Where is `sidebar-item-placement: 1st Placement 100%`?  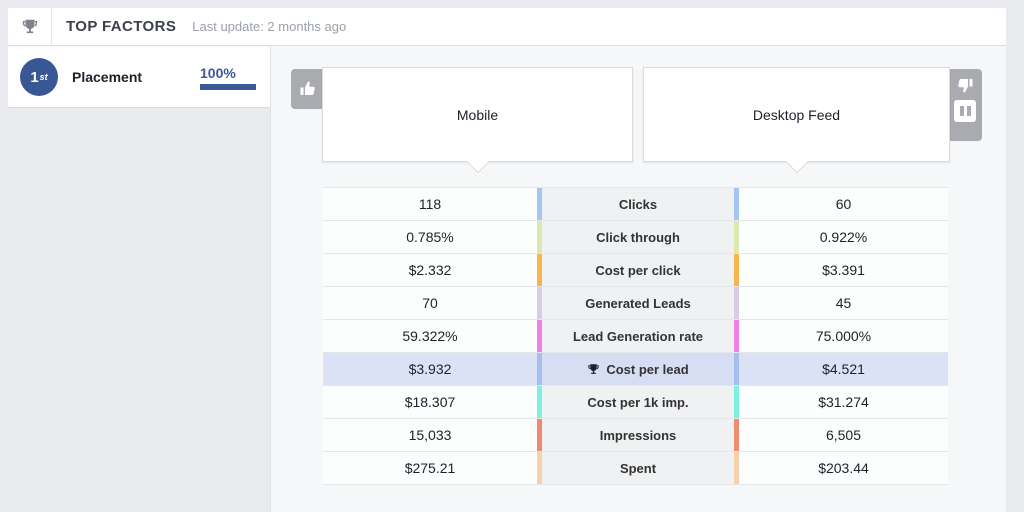 sidebar-item-placement: 1st Placement 100% is located at coordinates (139, 77).